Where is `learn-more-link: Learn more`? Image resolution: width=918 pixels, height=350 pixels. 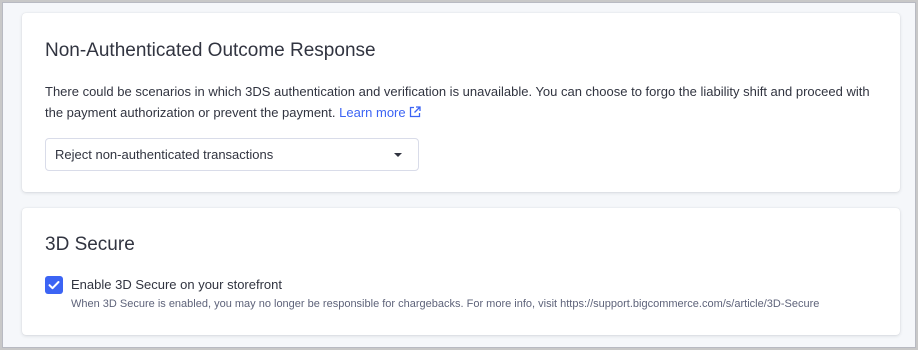 learn-more-link: Learn more is located at coordinates (380, 112).